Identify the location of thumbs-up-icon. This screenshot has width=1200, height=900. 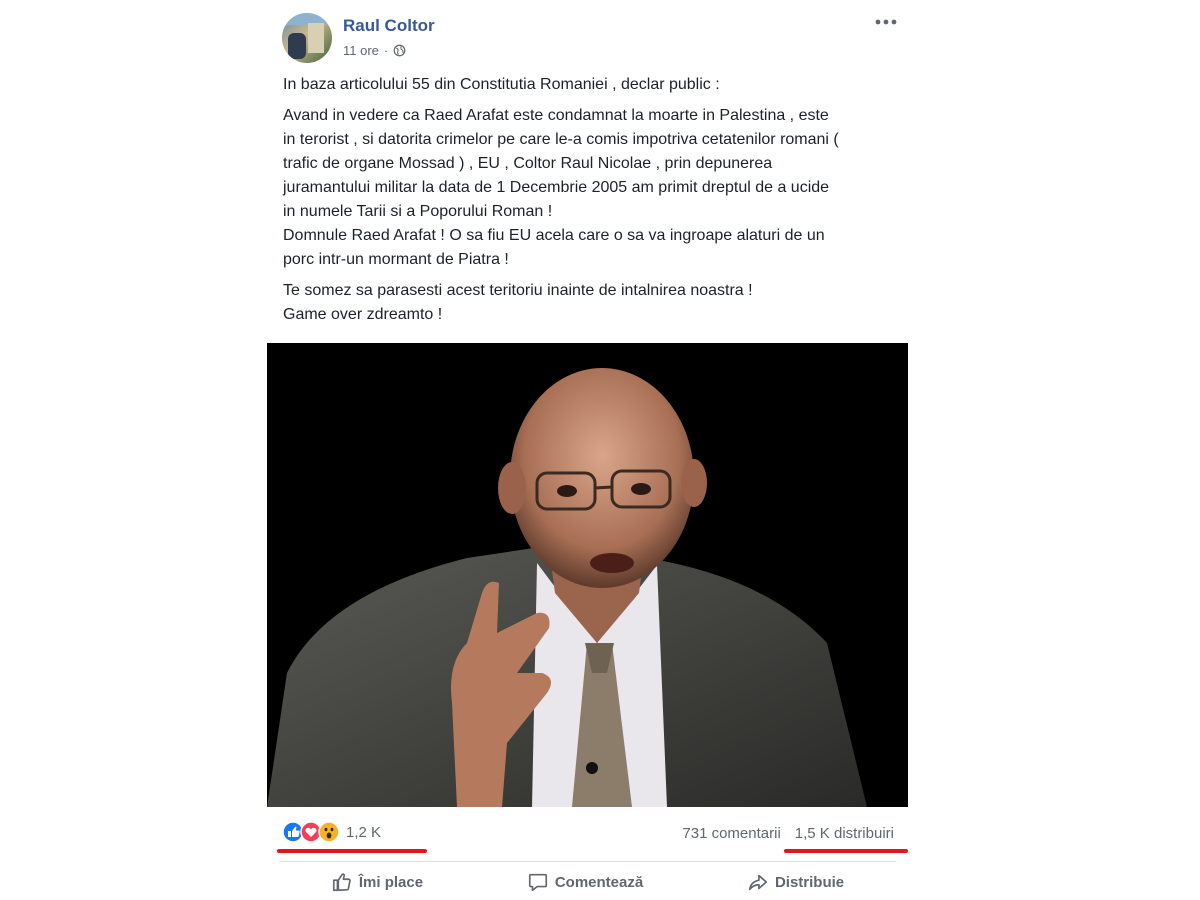
(341, 882).